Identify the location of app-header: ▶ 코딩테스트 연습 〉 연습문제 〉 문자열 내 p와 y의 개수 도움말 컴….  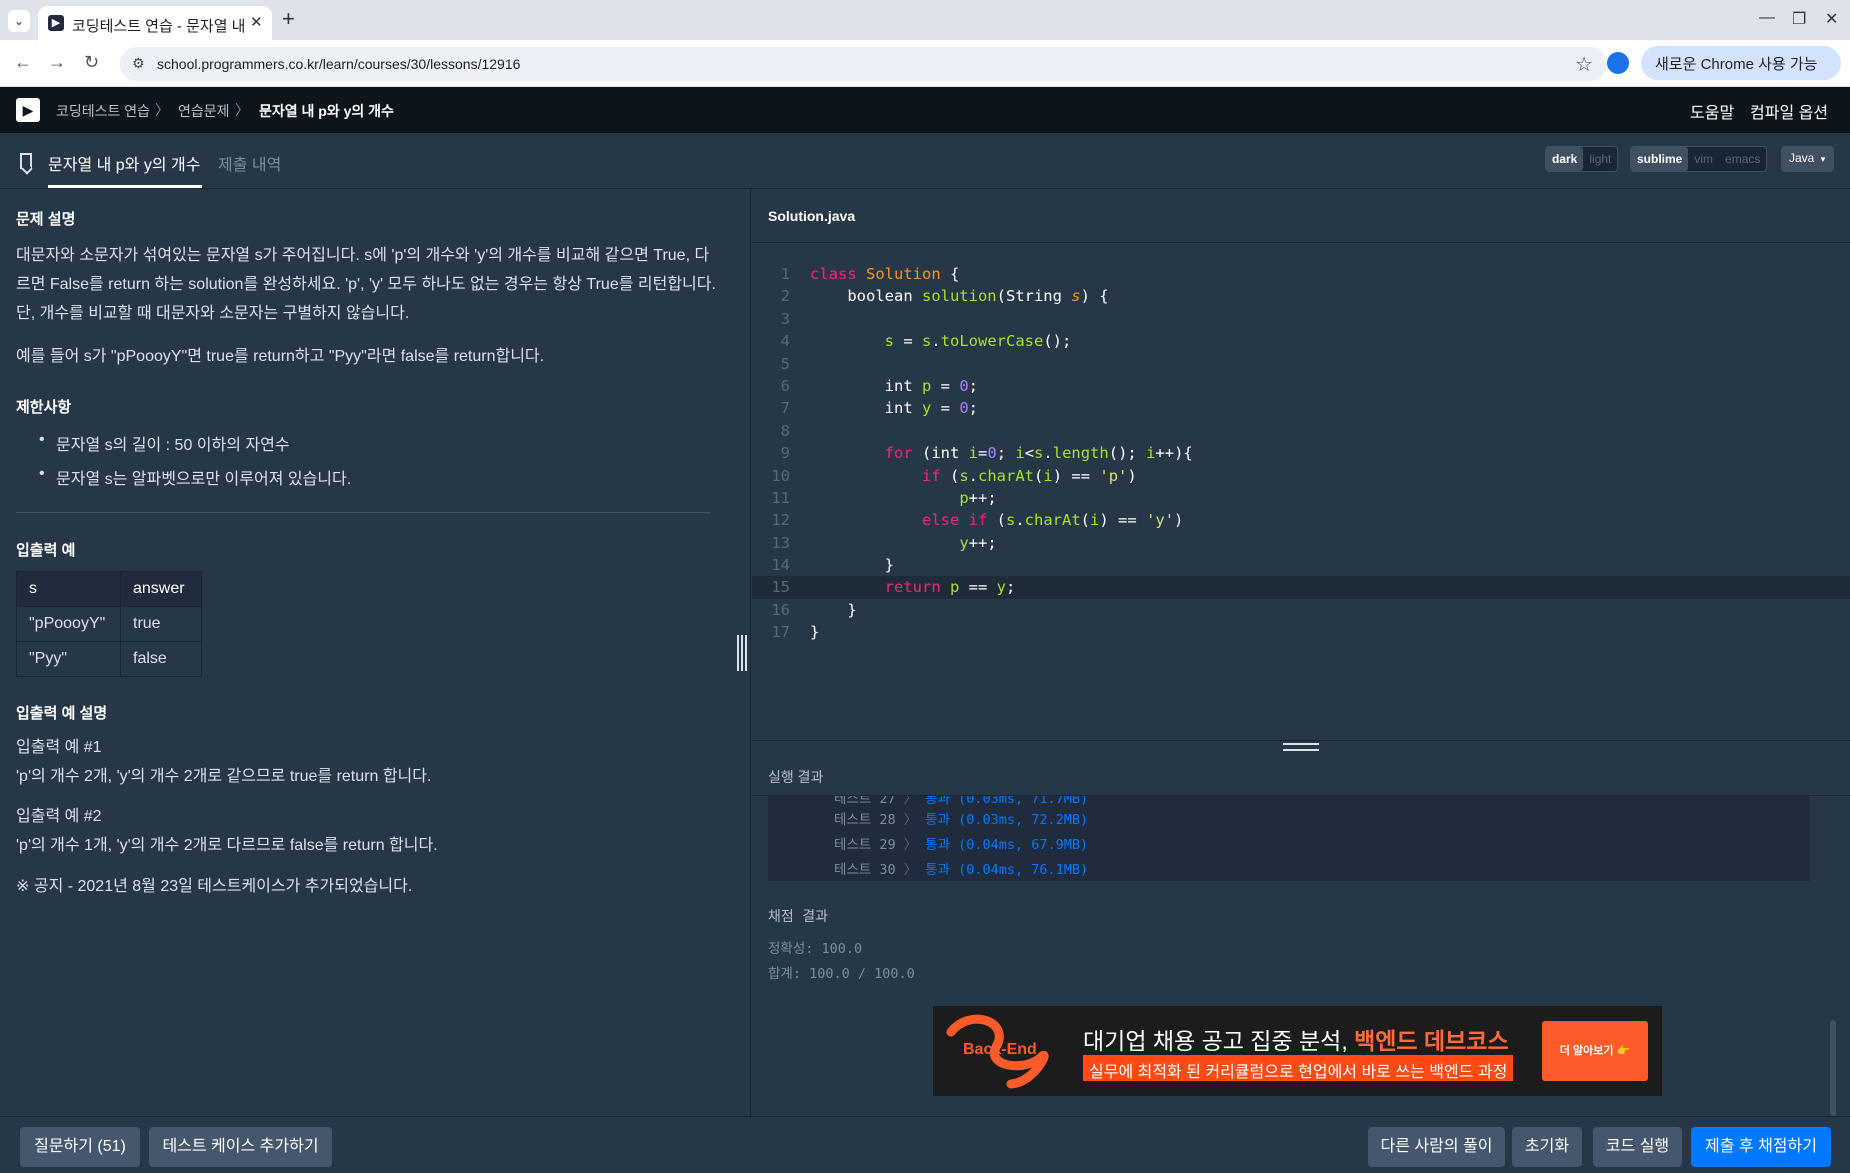
(925, 110).